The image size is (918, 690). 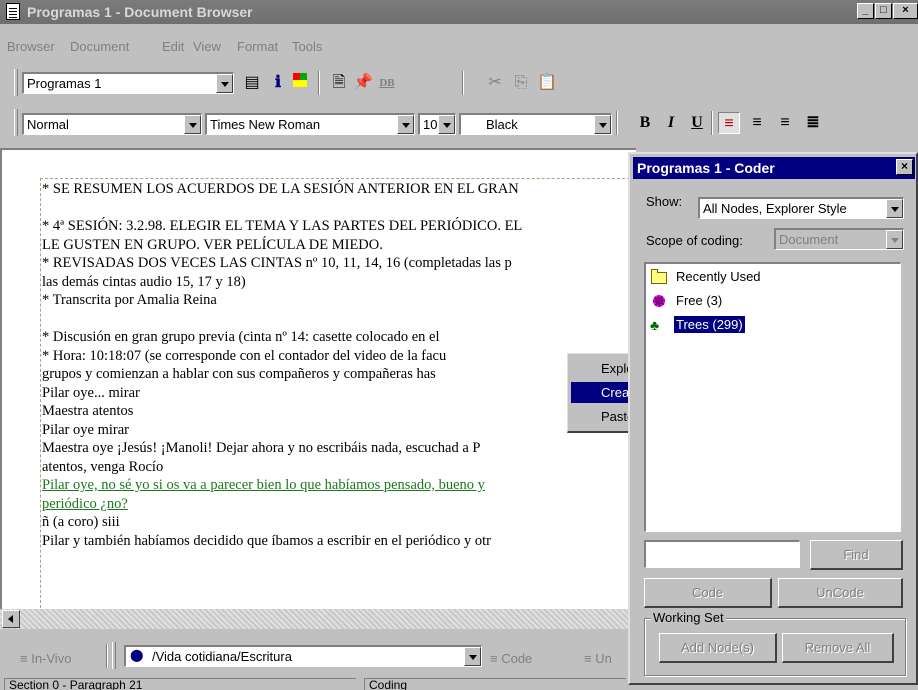 What do you see at coordinates (303, 656) in the screenshot?
I see `node-path-select: ⬤ /Vida cotidiana/Escritura` at bounding box center [303, 656].